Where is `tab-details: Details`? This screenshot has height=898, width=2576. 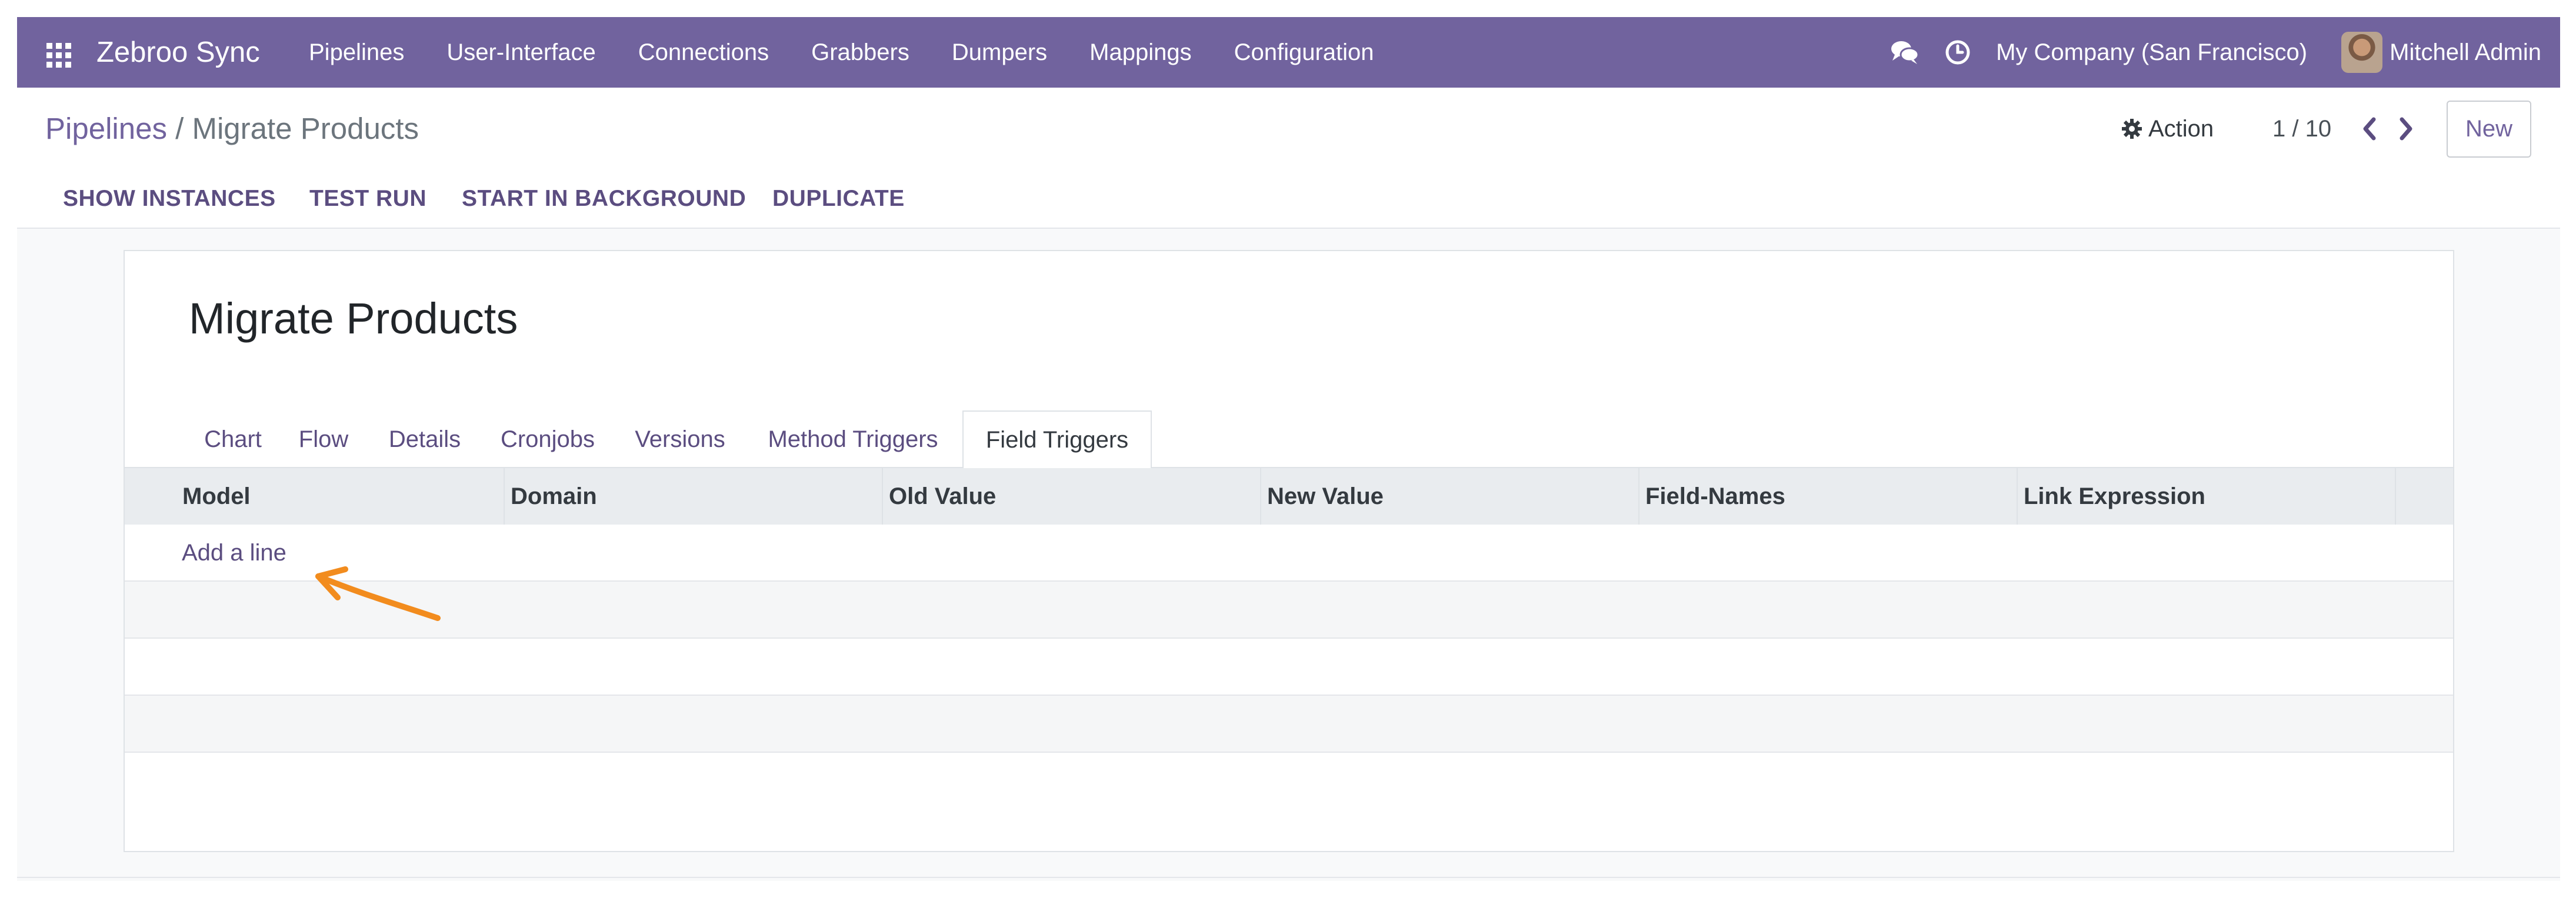
tab-details: Details is located at coordinates (425, 439).